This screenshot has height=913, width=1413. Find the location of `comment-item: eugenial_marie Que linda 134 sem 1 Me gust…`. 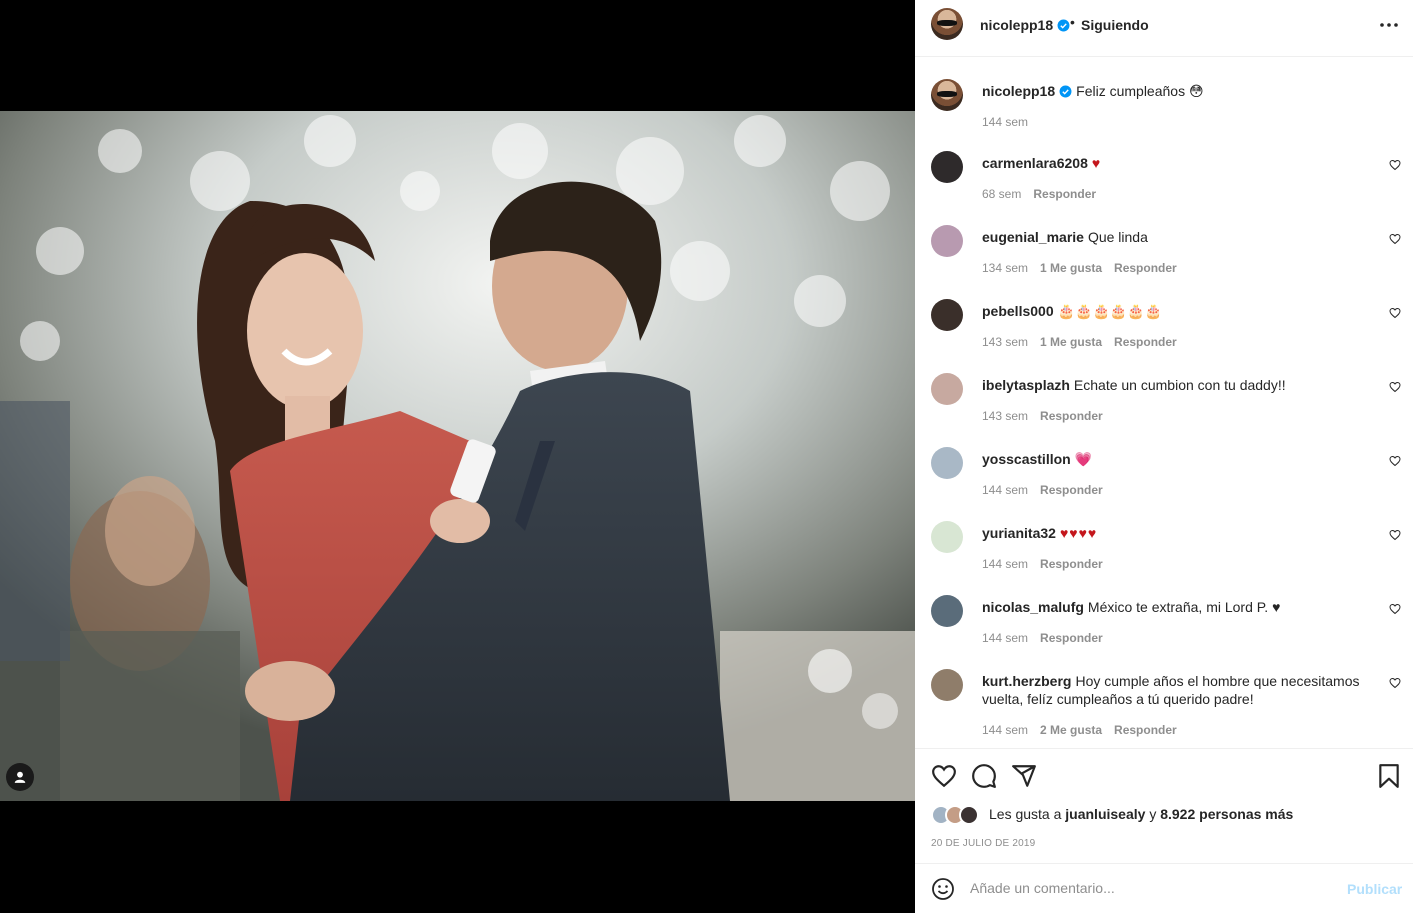

comment-item: eugenial_marie Que linda 134 sem 1 Me gust… is located at coordinates (1166, 255).